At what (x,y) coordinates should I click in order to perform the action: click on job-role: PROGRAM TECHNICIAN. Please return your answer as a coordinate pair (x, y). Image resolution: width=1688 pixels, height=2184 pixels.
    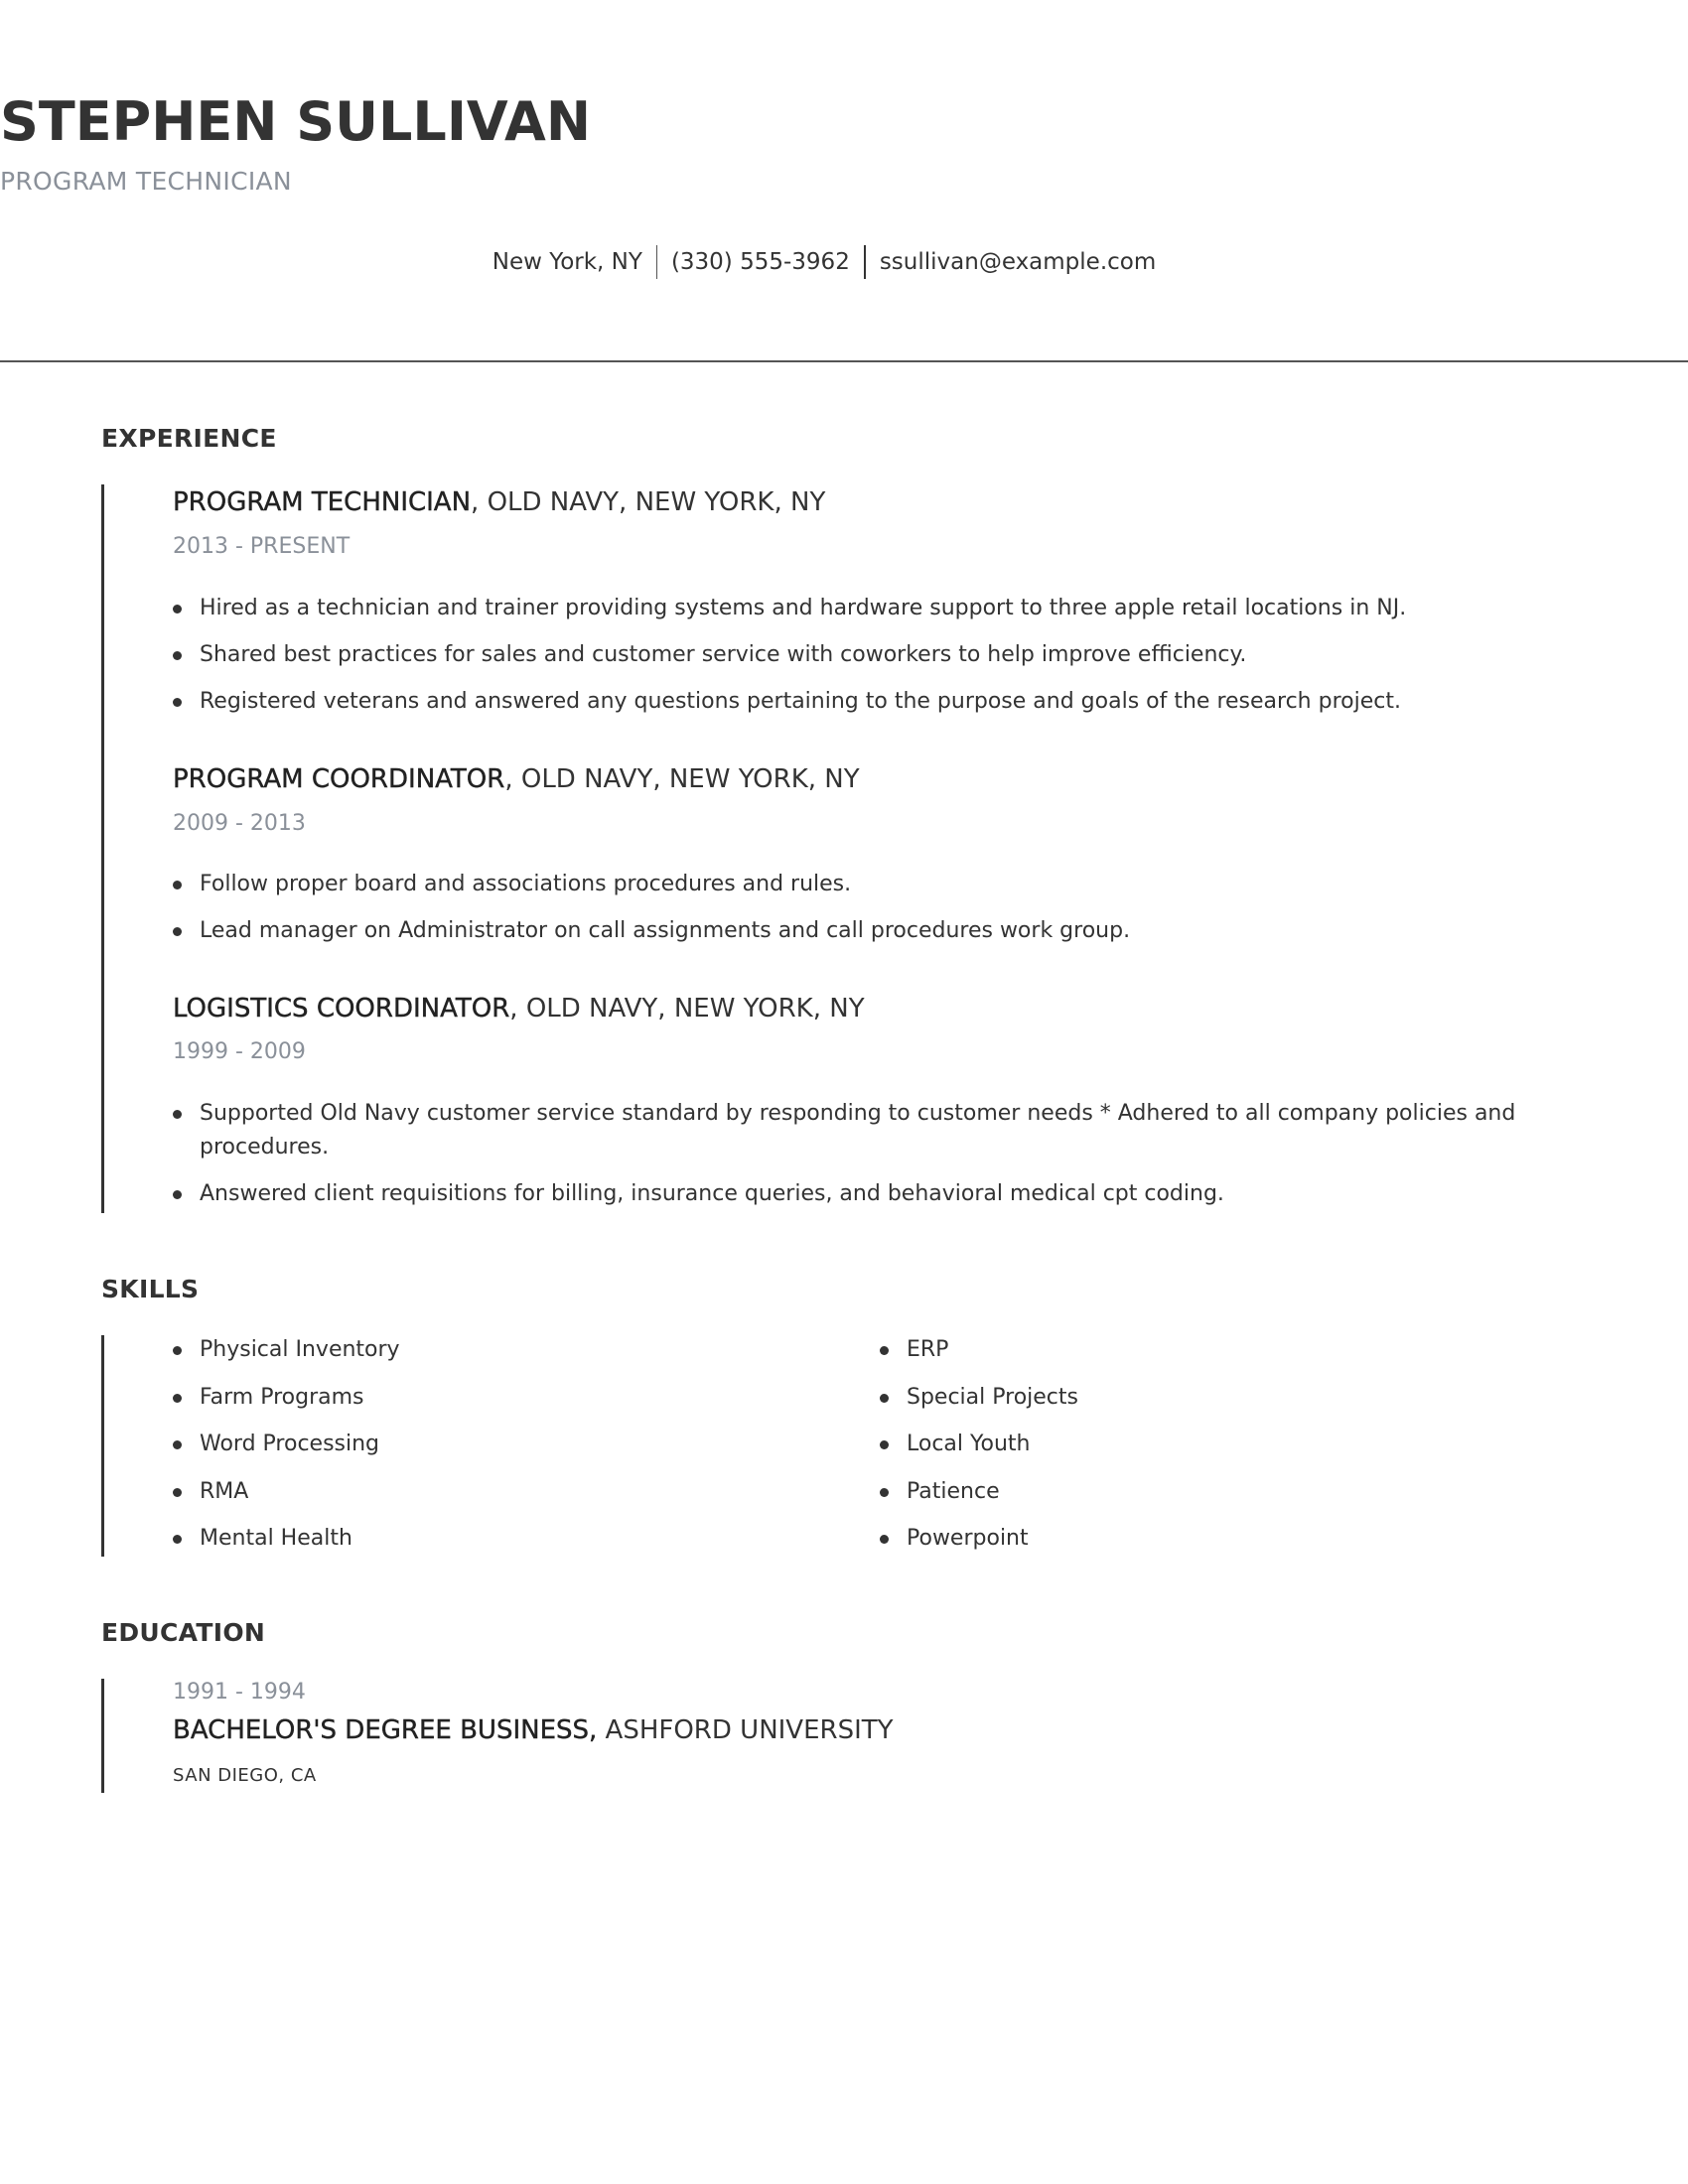
    Looking at the image, I should click on (322, 502).